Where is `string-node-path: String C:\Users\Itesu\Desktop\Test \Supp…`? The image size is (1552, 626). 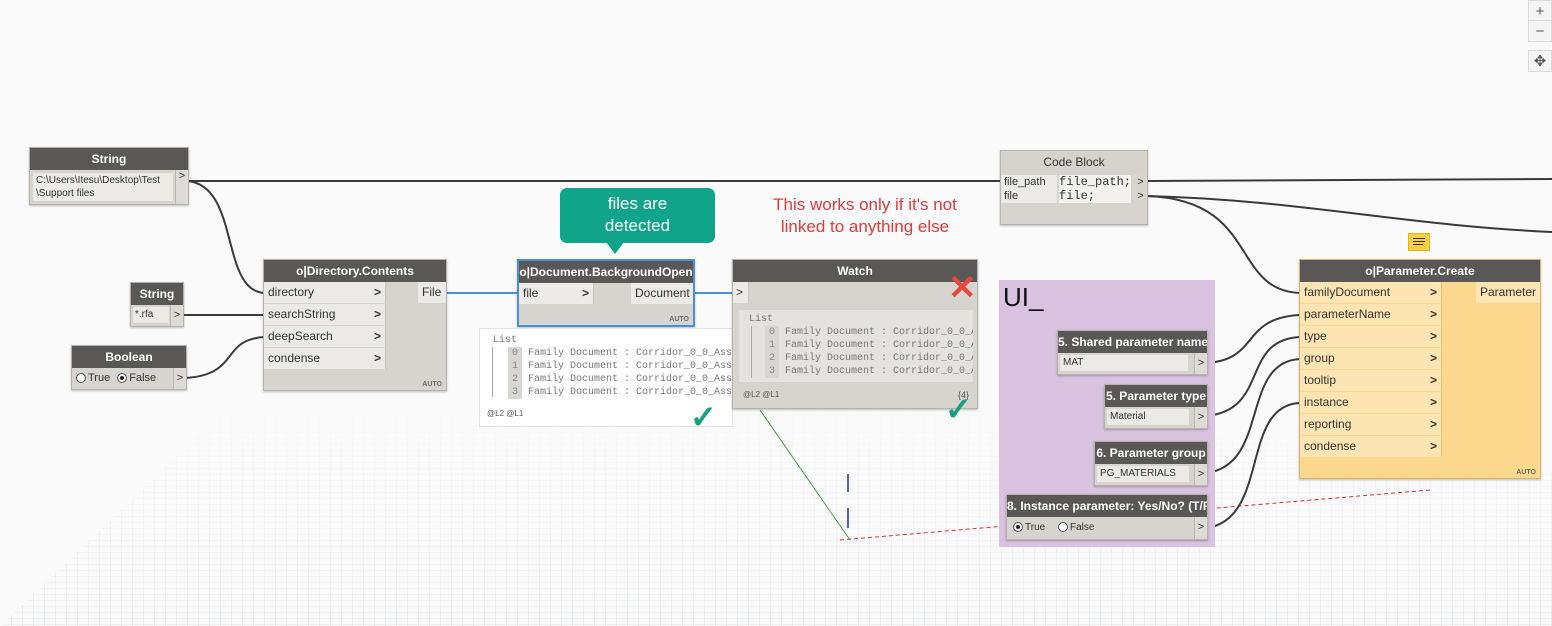
string-node-path: String C:\Users\Itesu\Desktop\Test \Supp… is located at coordinates (109, 176).